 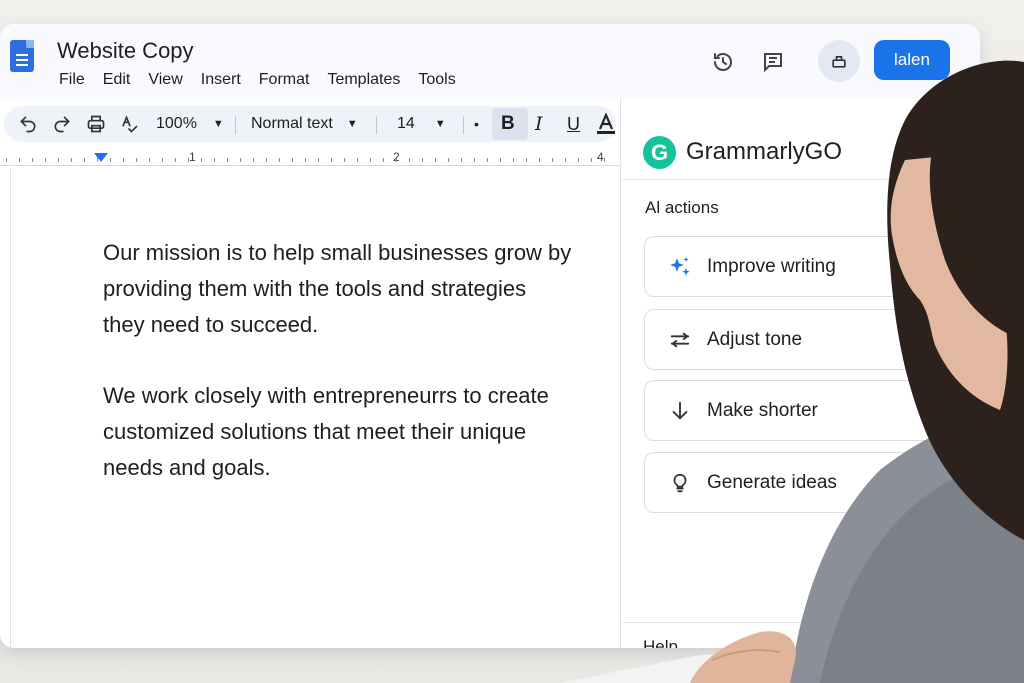 I want to click on ruler-mark: 4, so click(x=600, y=157).